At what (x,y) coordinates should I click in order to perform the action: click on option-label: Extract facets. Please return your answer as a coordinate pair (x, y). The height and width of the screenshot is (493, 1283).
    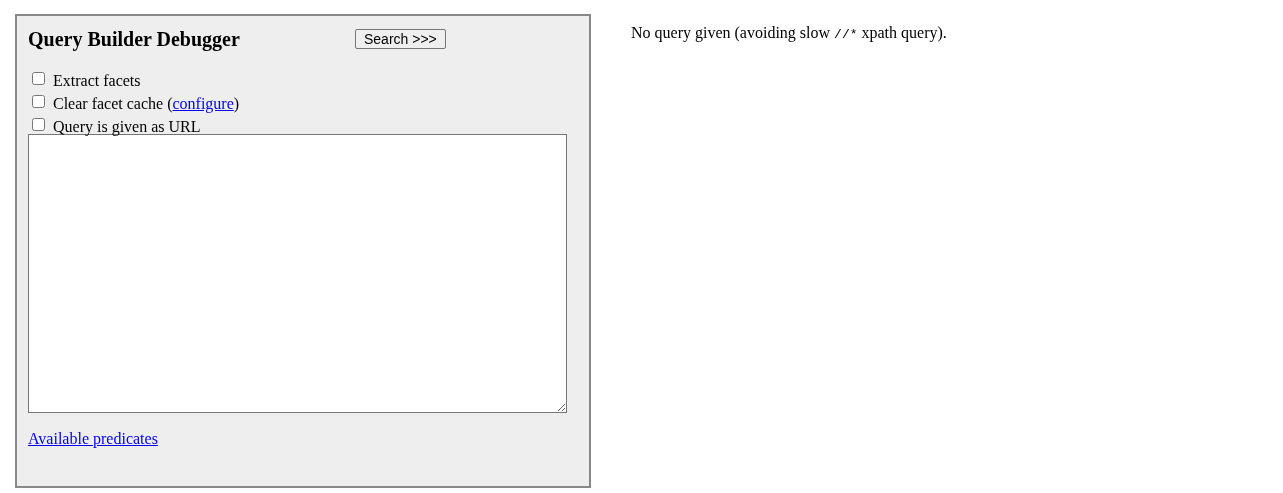
    Looking at the image, I should click on (97, 80).